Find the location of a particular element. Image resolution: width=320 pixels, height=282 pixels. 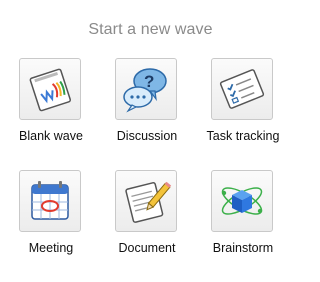

meeting-icon is located at coordinates (50, 200).